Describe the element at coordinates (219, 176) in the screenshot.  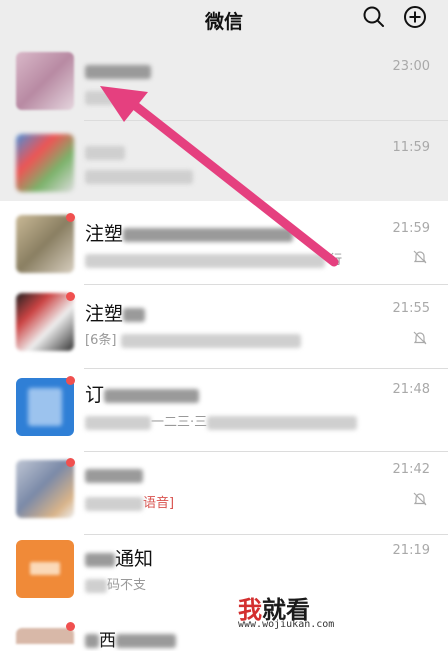
I see `annotation-arrow` at that location.